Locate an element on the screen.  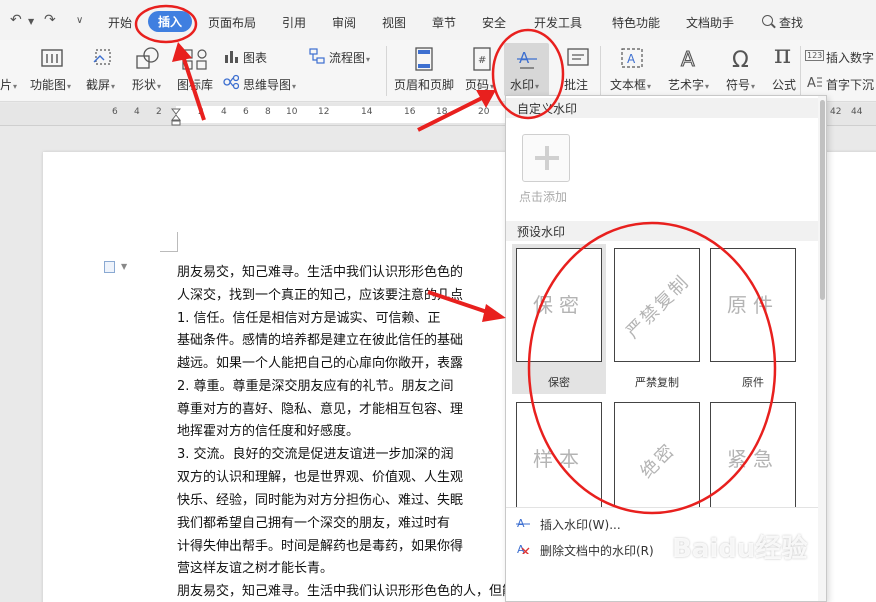
preset-watermark-text: 紧急 is located at coordinates (753, 459).